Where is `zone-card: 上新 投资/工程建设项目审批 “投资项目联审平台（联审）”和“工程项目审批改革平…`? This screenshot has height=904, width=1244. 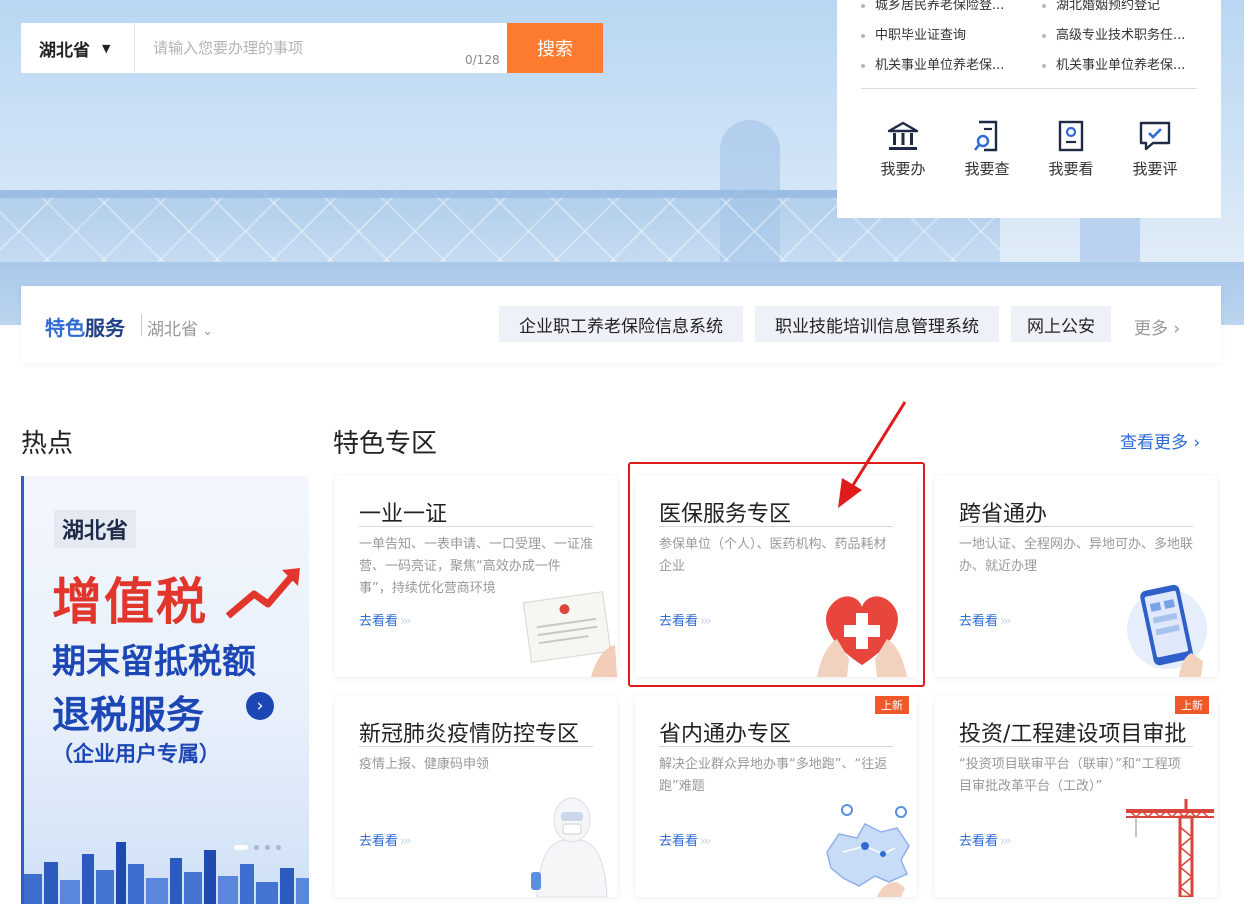
zone-card: 上新 投资/工程建设项目审批 “投资项目联审平台（联审）”和“工程项目审批改革平… is located at coordinates (1076, 796).